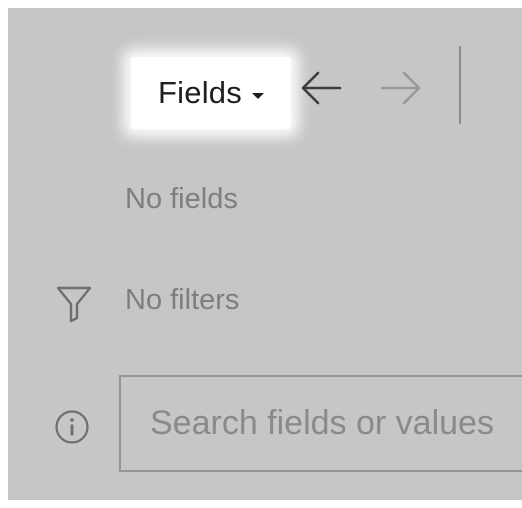  I want to click on caret-down-icon, so click(257, 95).